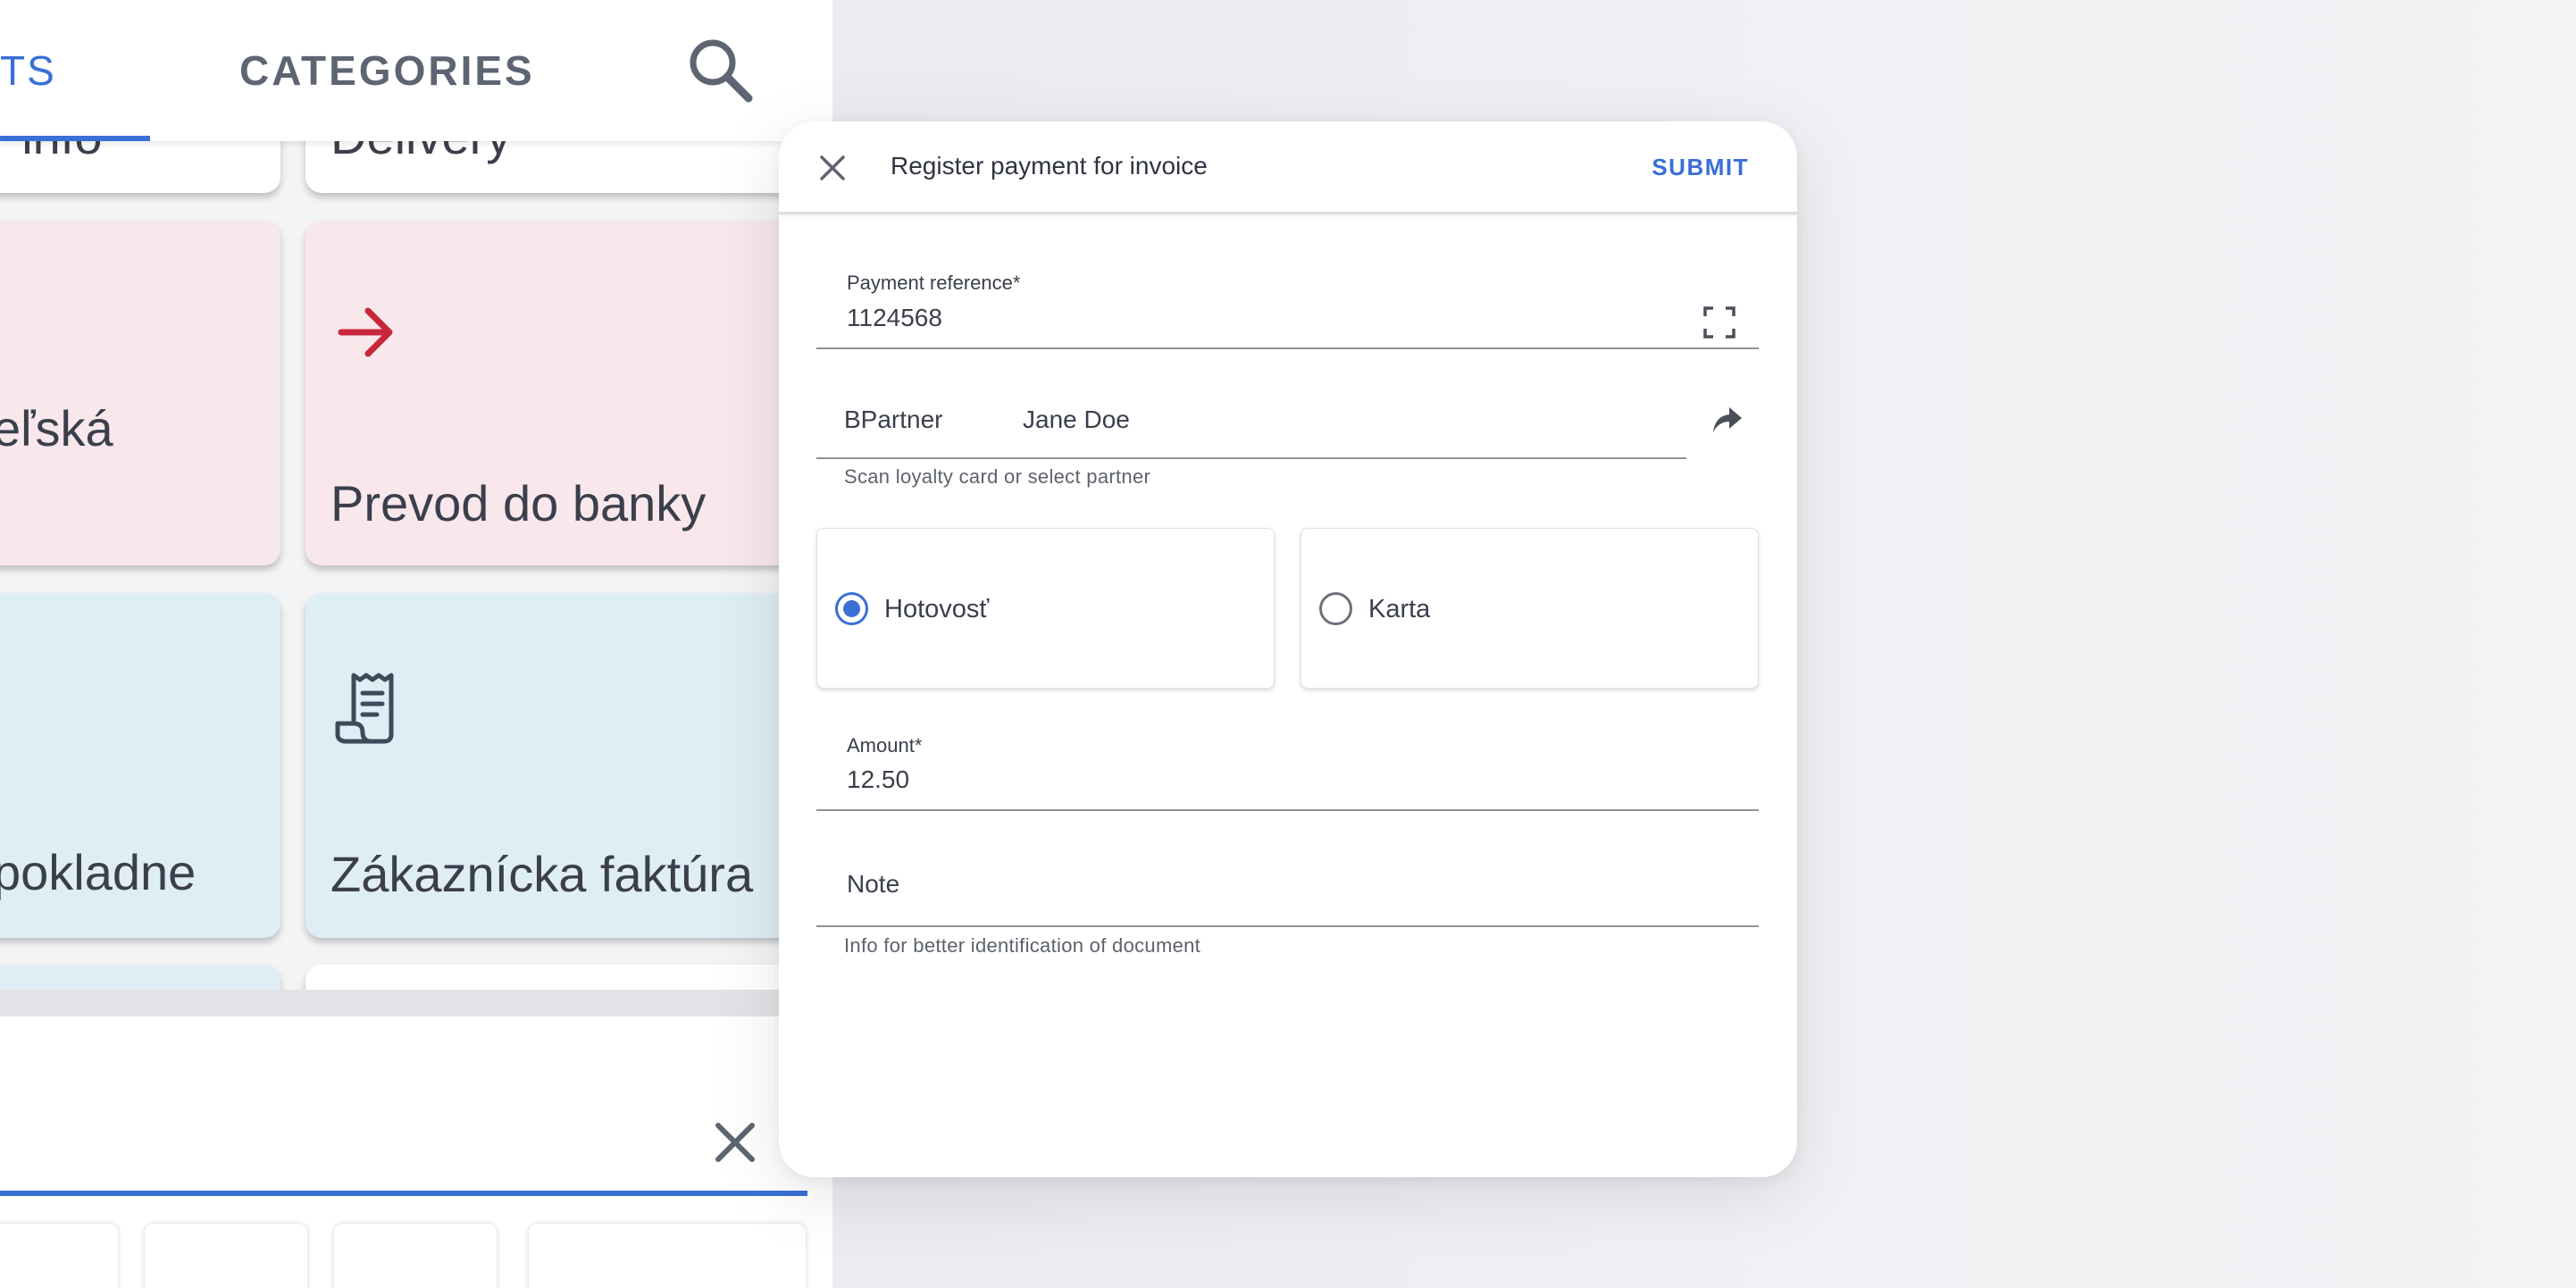 This screenshot has width=2576, height=1288. What do you see at coordinates (57, 428) in the screenshot?
I see `tile-label: eľská` at bounding box center [57, 428].